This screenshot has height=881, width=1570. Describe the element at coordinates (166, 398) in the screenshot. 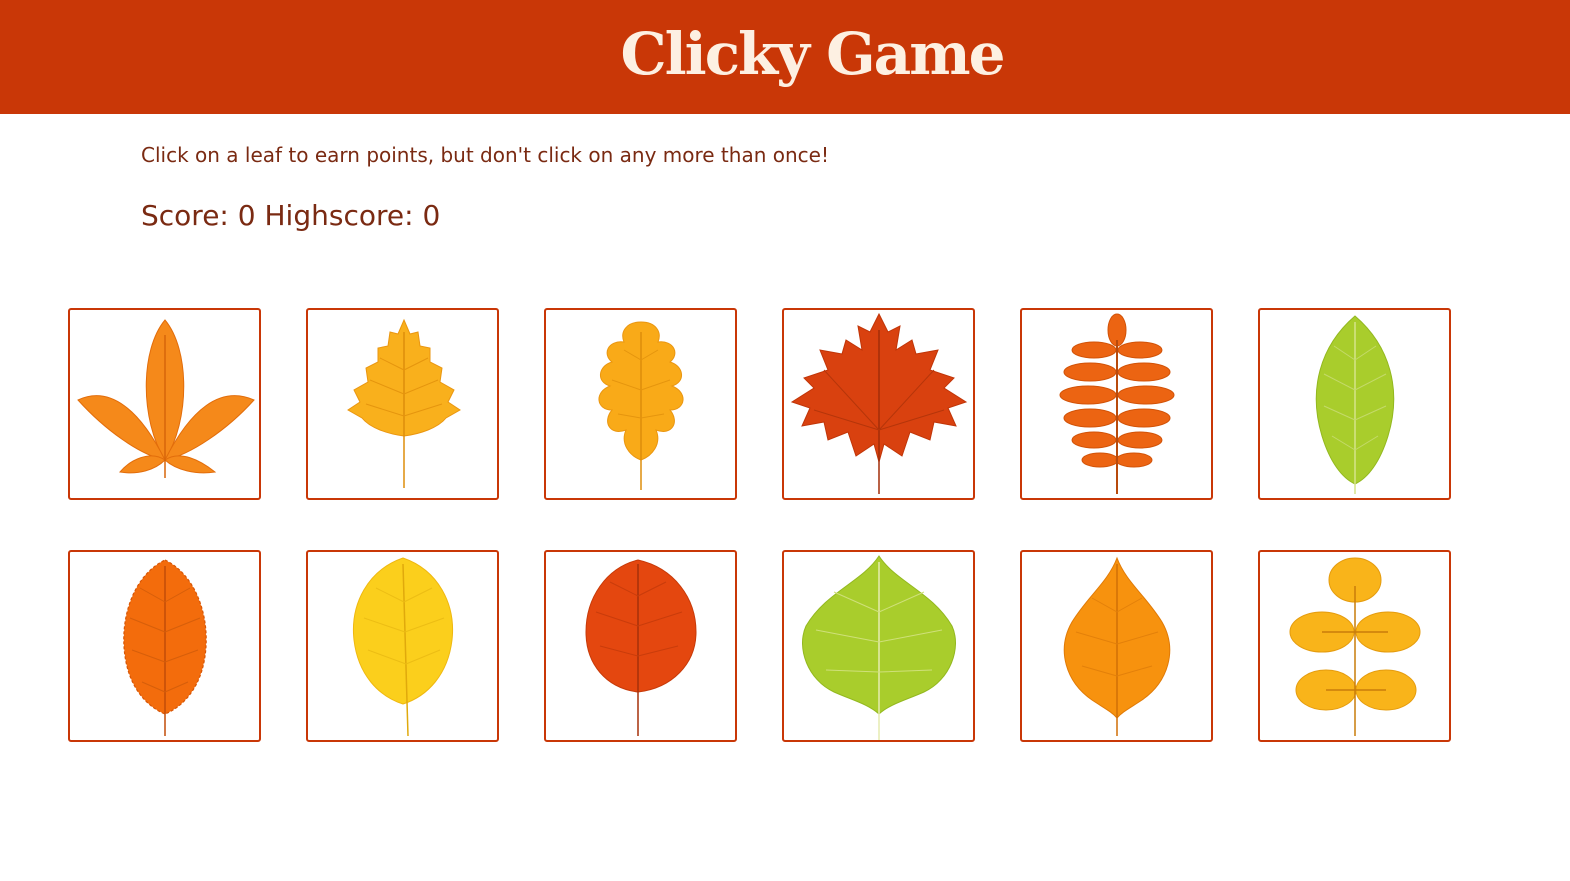

I see `horse-chestnut-leaf-icon` at that location.